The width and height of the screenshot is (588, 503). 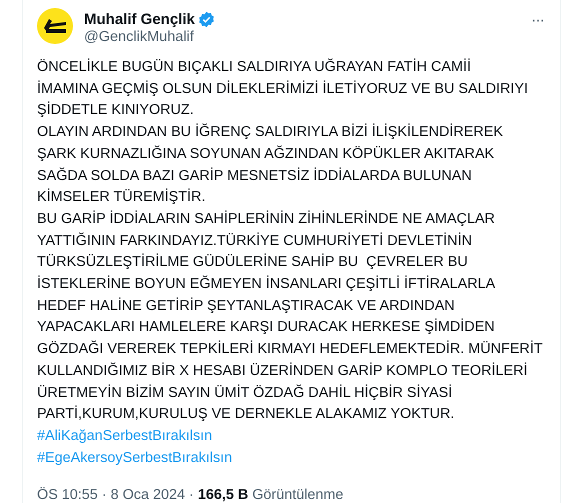 What do you see at coordinates (223, 495) in the screenshot?
I see `view-count: 166,5 B` at bounding box center [223, 495].